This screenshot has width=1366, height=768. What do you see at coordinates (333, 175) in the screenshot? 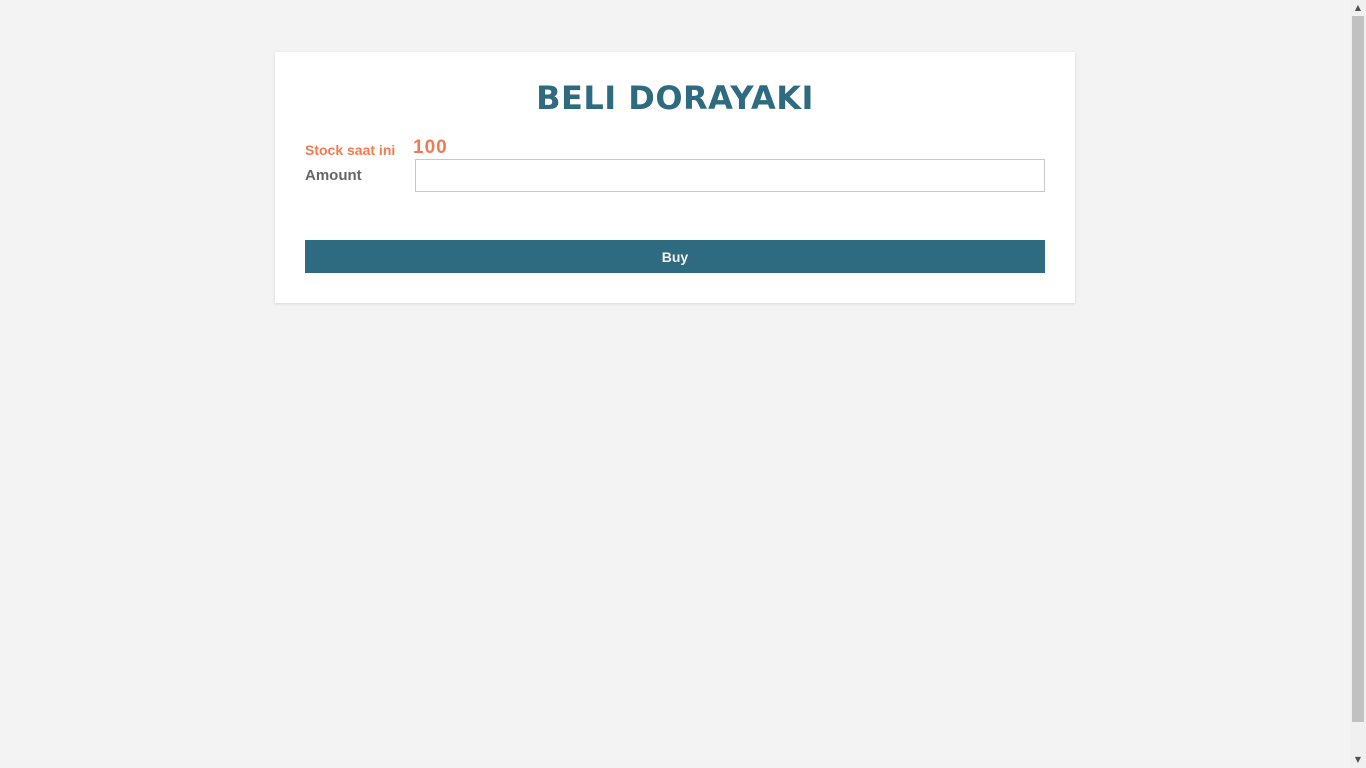
I see `amount-label: Amount` at bounding box center [333, 175].